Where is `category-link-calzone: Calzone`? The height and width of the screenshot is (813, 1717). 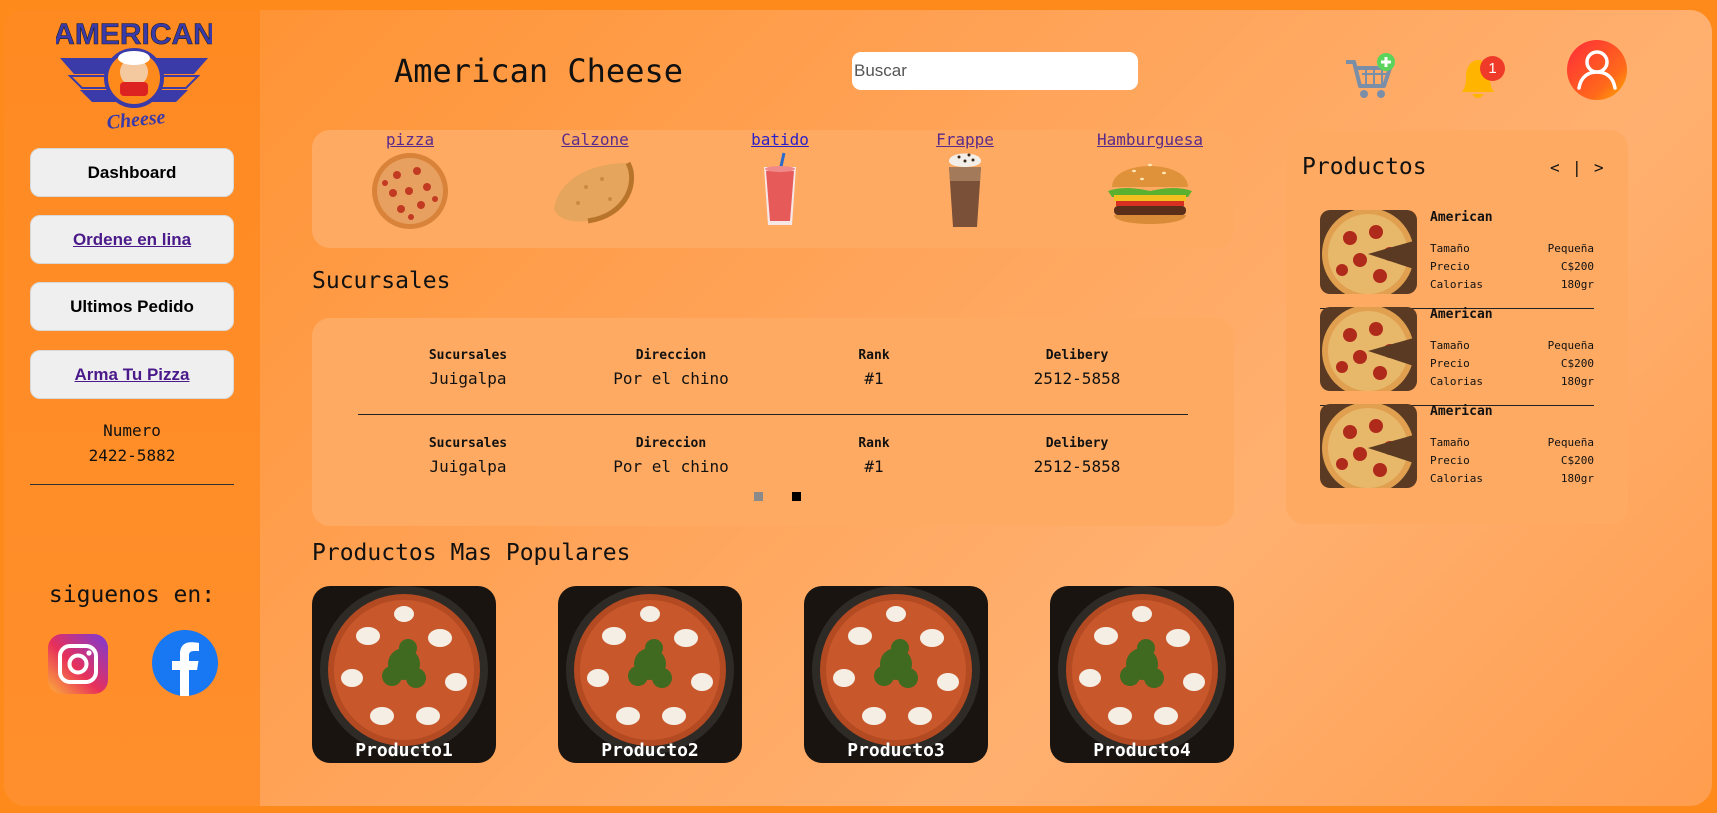 category-link-calzone: Calzone is located at coordinates (594, 139).